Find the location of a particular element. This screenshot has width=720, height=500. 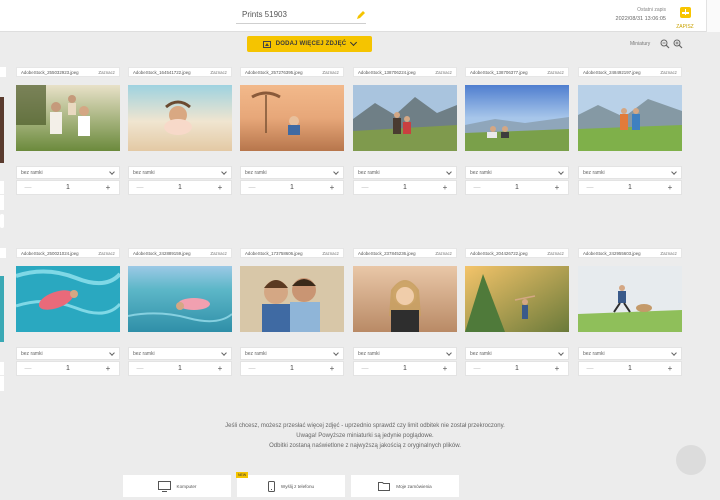

pencil-icon is located at coordinates (361, 15).